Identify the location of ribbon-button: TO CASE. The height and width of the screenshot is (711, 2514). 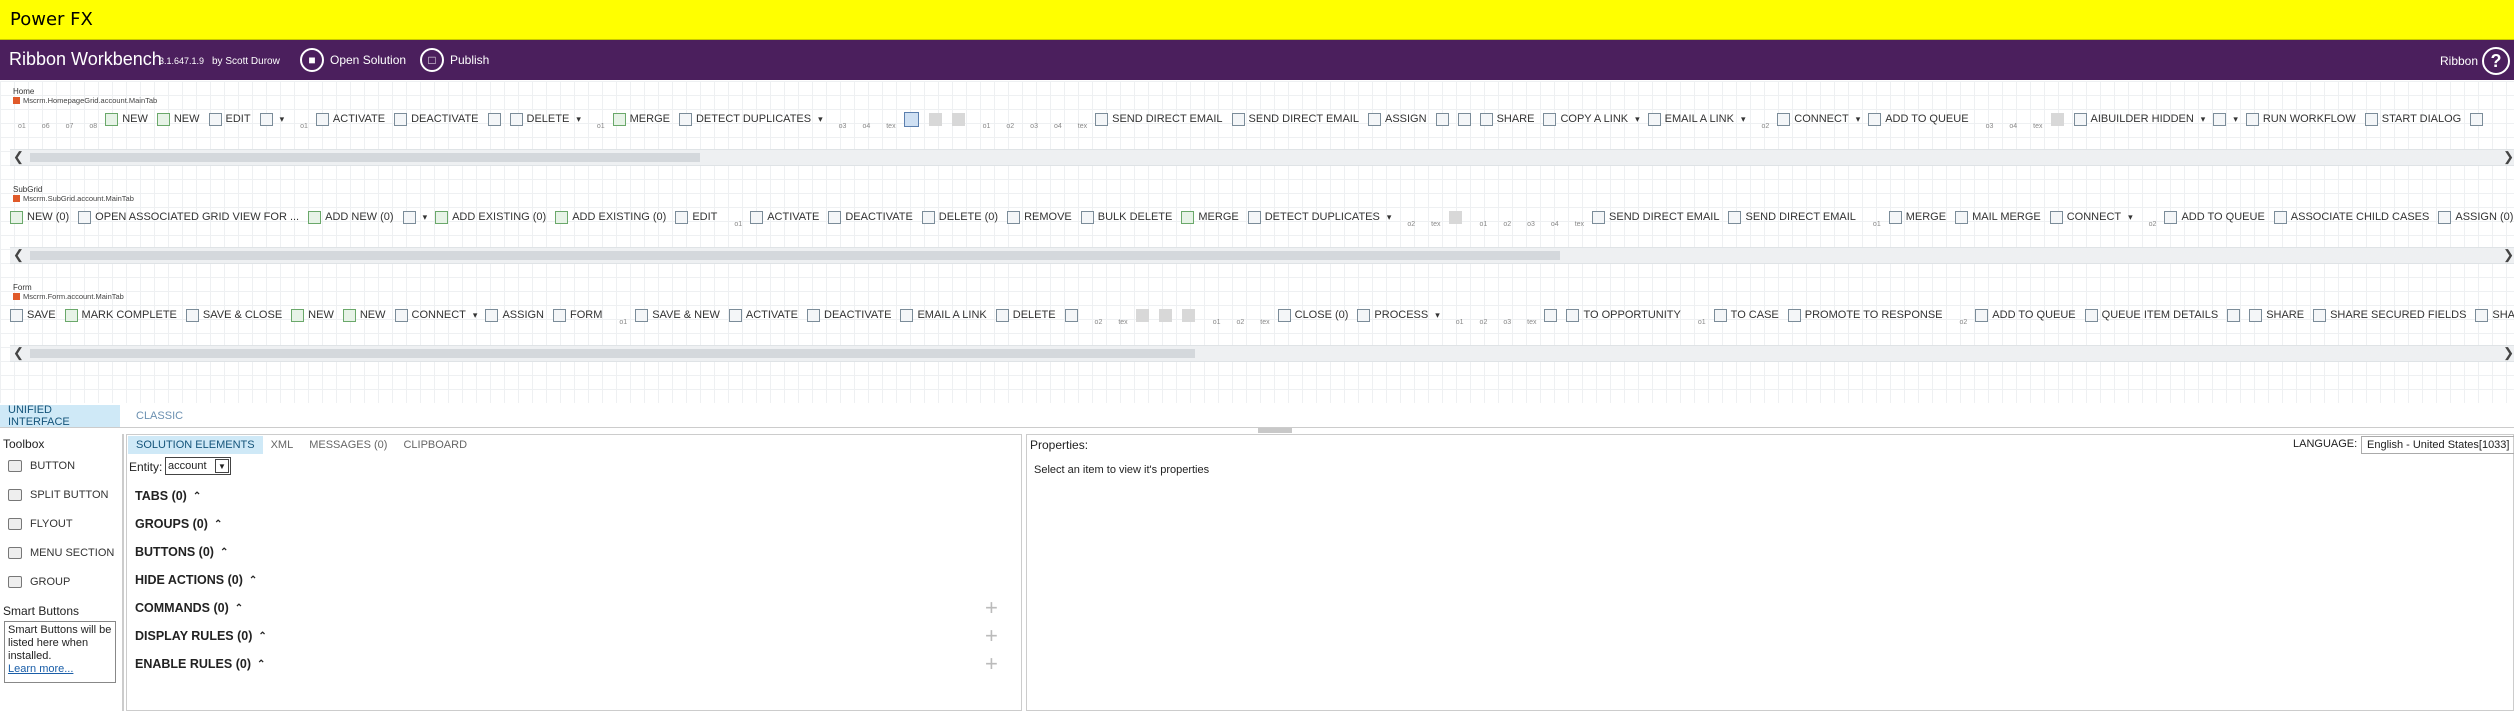
(1746, 315).